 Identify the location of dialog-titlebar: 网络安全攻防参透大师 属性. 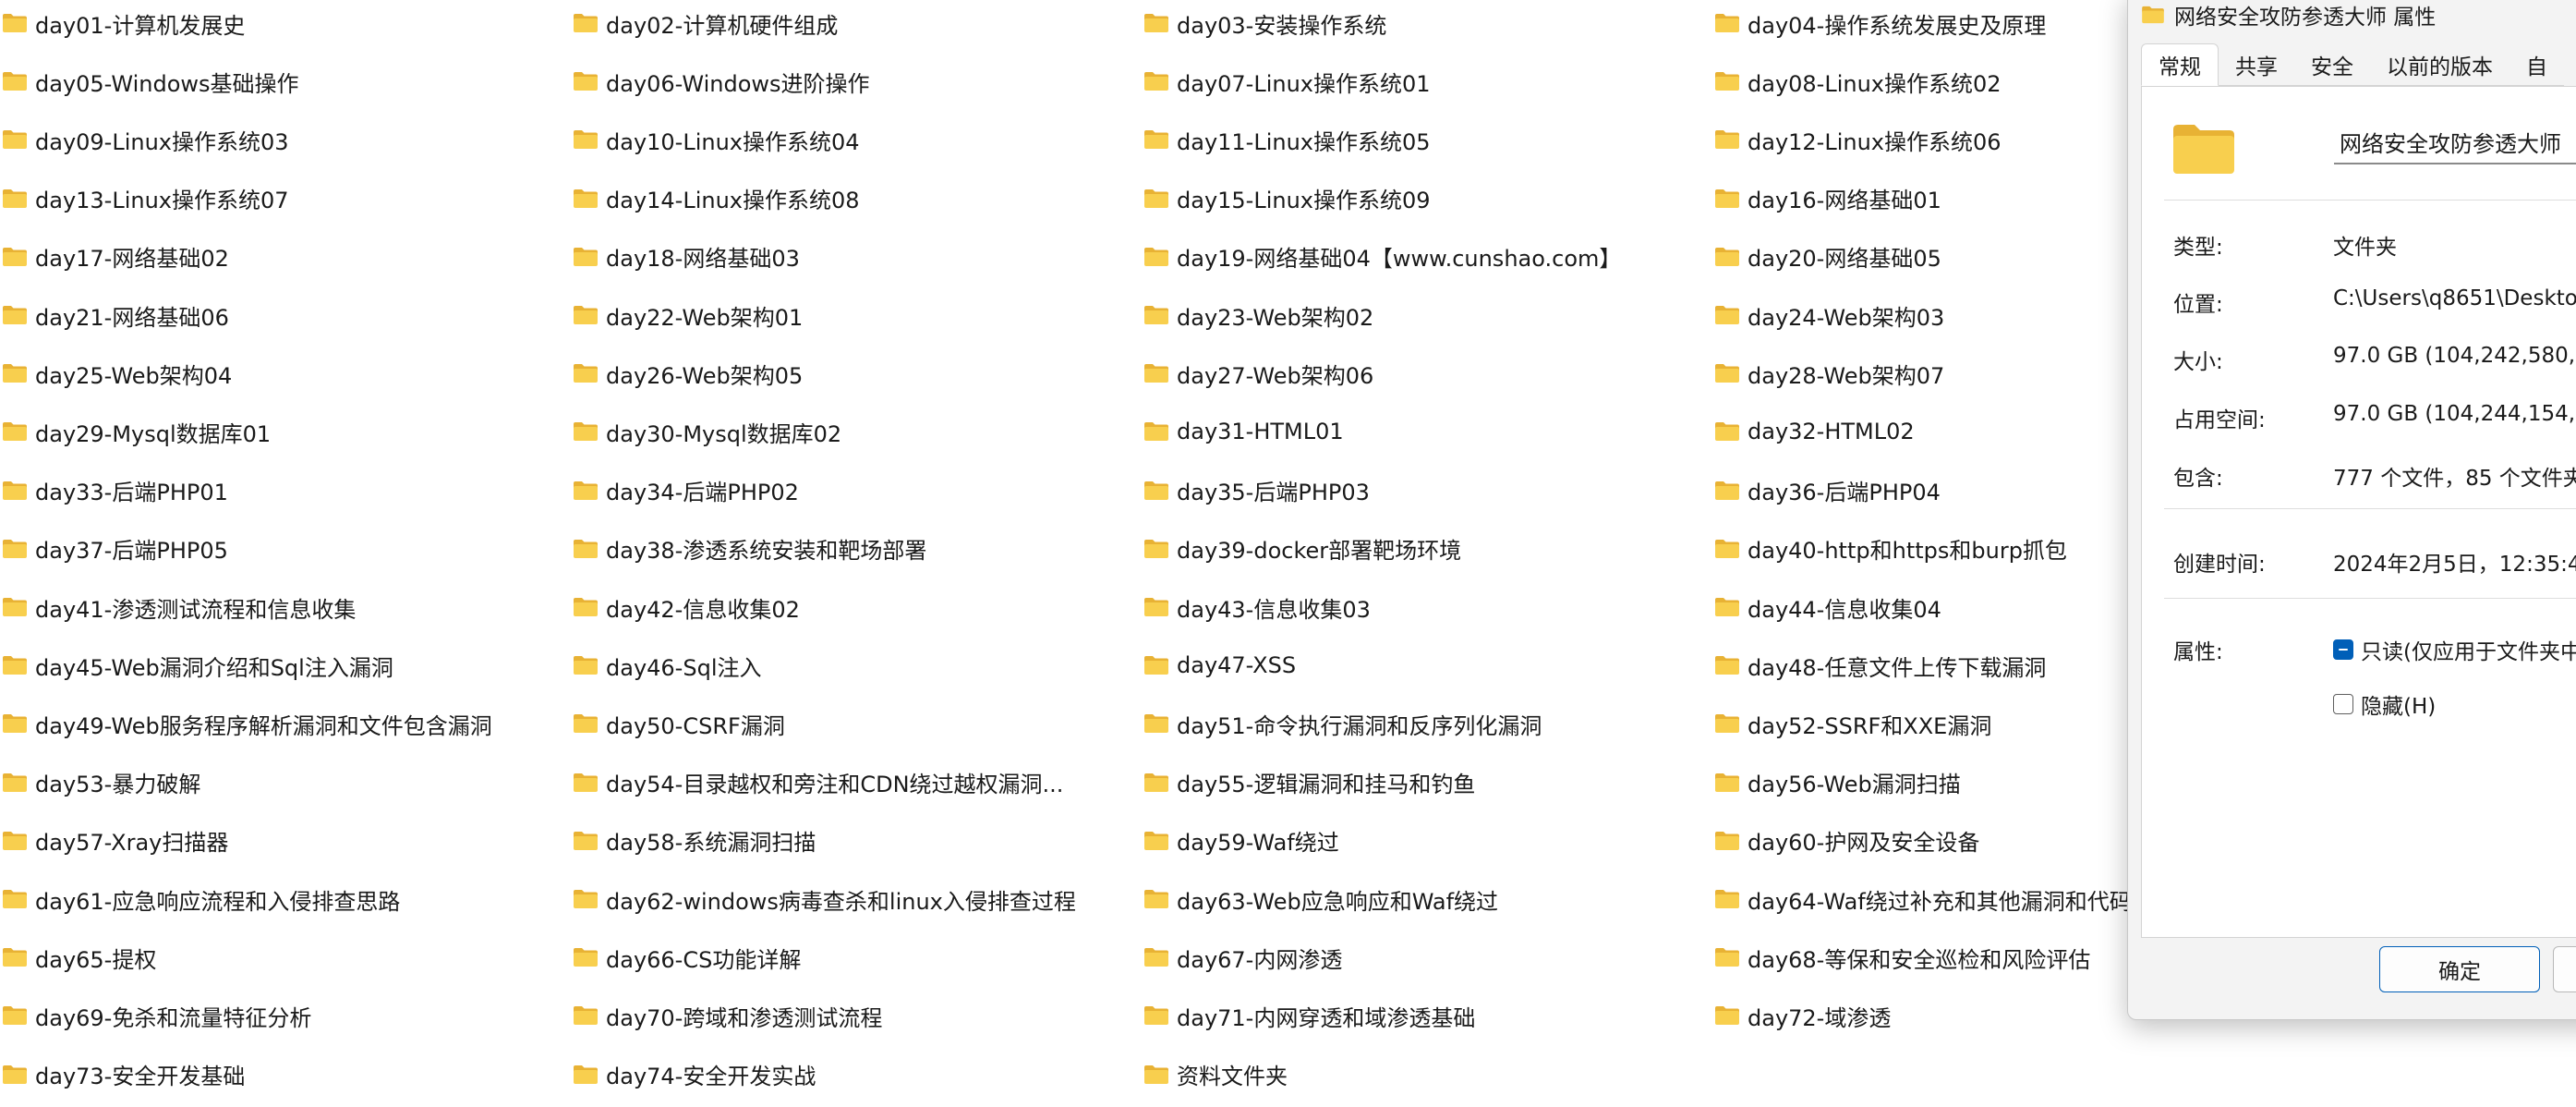
(2352, 15).